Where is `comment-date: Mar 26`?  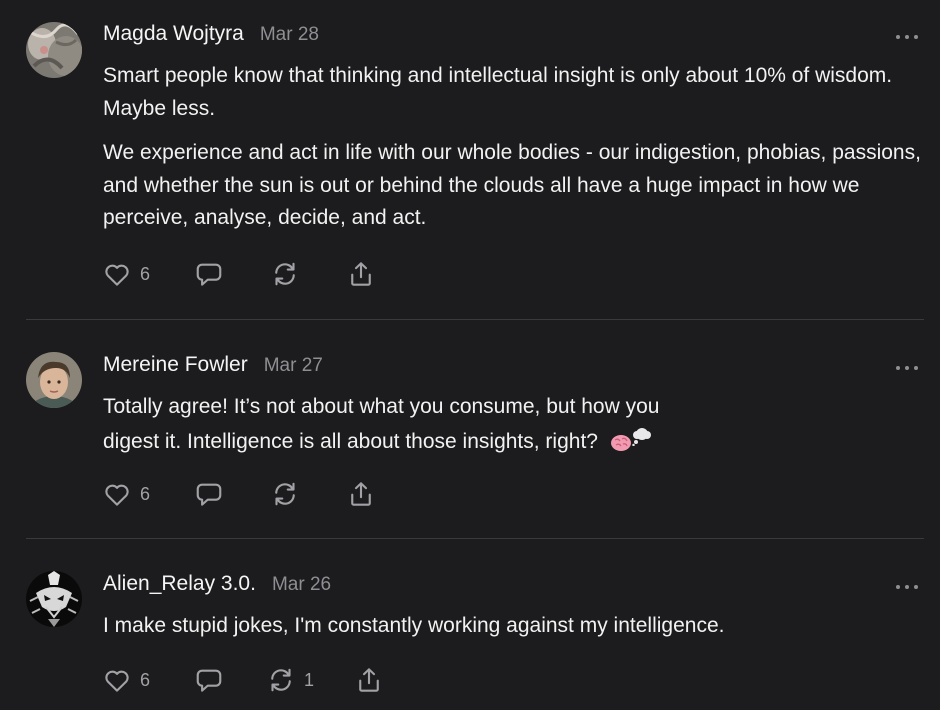 comment-date: Mar 26 is located at coordinates (301, 585).